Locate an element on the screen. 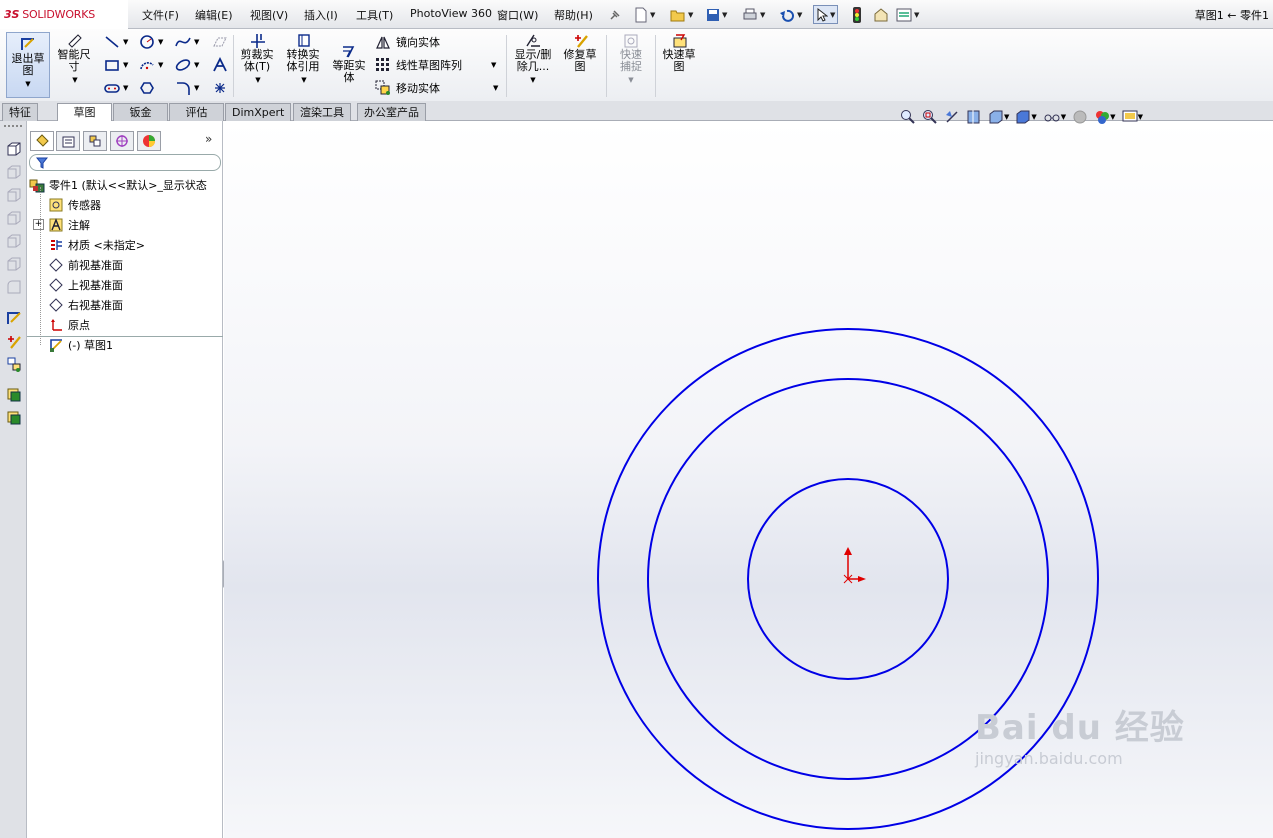 The width and height of the screenshot is (1273, 838). arc-tool: ▼ is located at coordinates (151, 65).